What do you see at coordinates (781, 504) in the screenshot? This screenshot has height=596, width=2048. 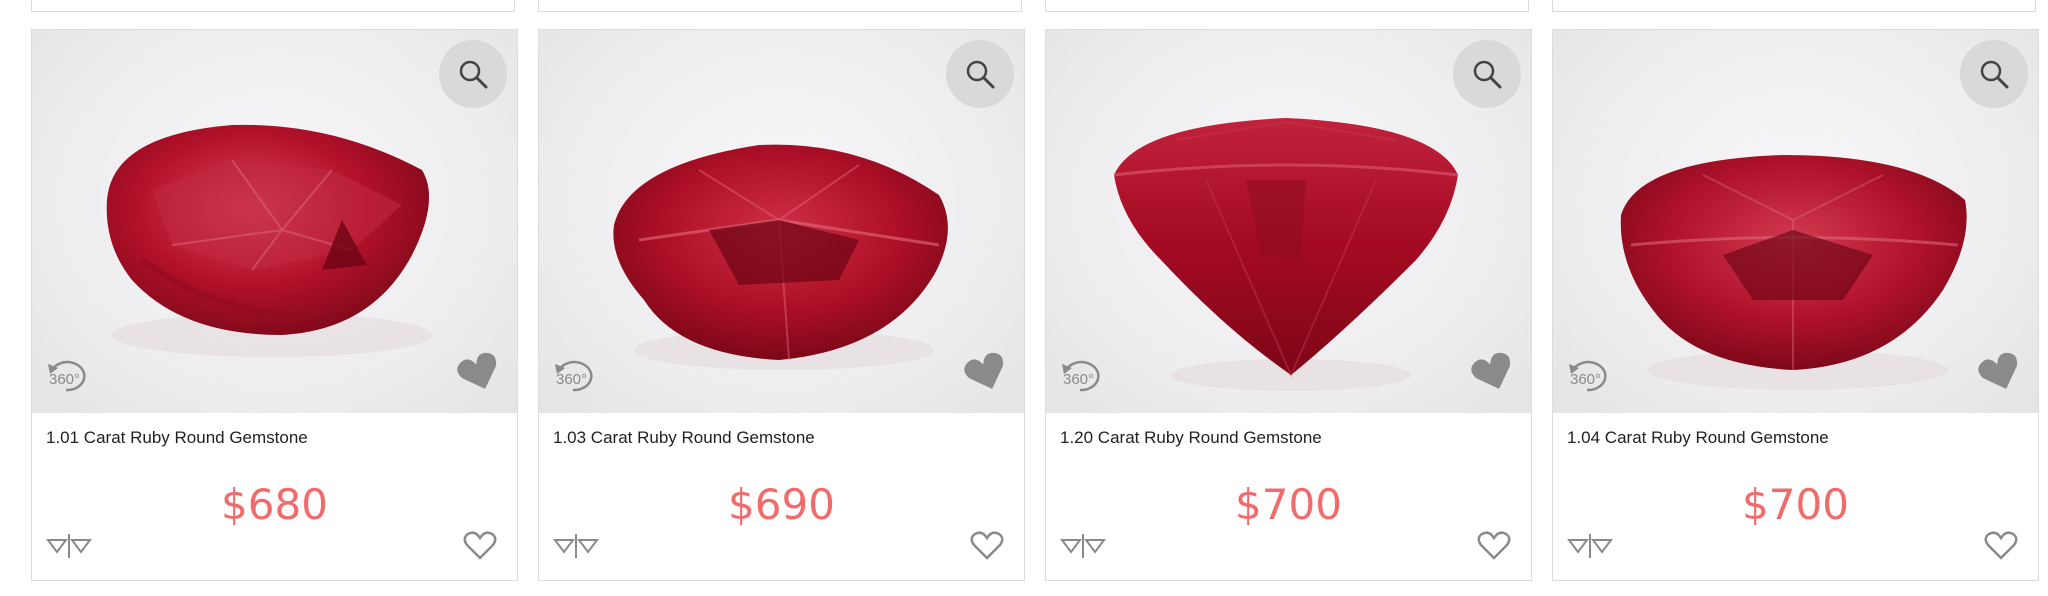 I see `product-price: $690` at bounding box center [781, 504].